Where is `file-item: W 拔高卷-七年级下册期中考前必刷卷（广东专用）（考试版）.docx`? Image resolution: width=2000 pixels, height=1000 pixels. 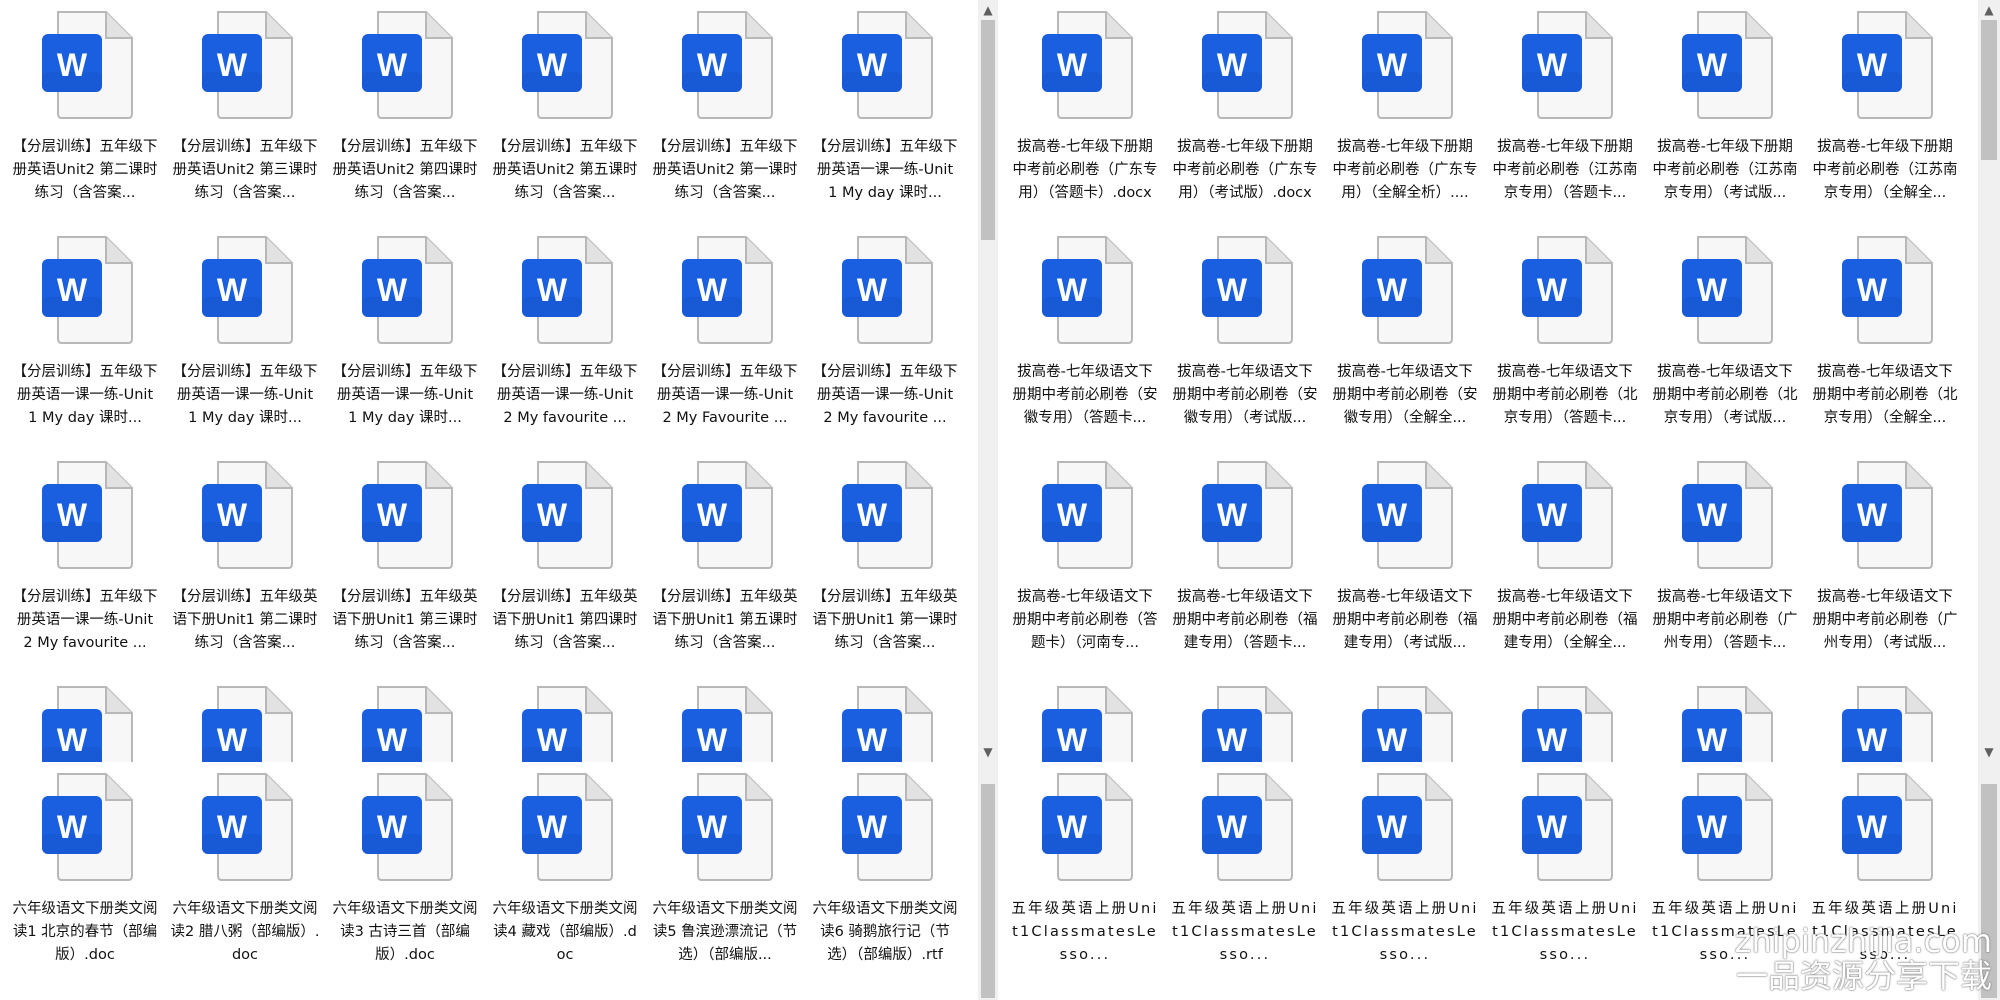
file-item: W 拔高卷-七年级下册期中考前必刷卷（广东专用）（考试版）.docx is located at coordinates (1245, 118).